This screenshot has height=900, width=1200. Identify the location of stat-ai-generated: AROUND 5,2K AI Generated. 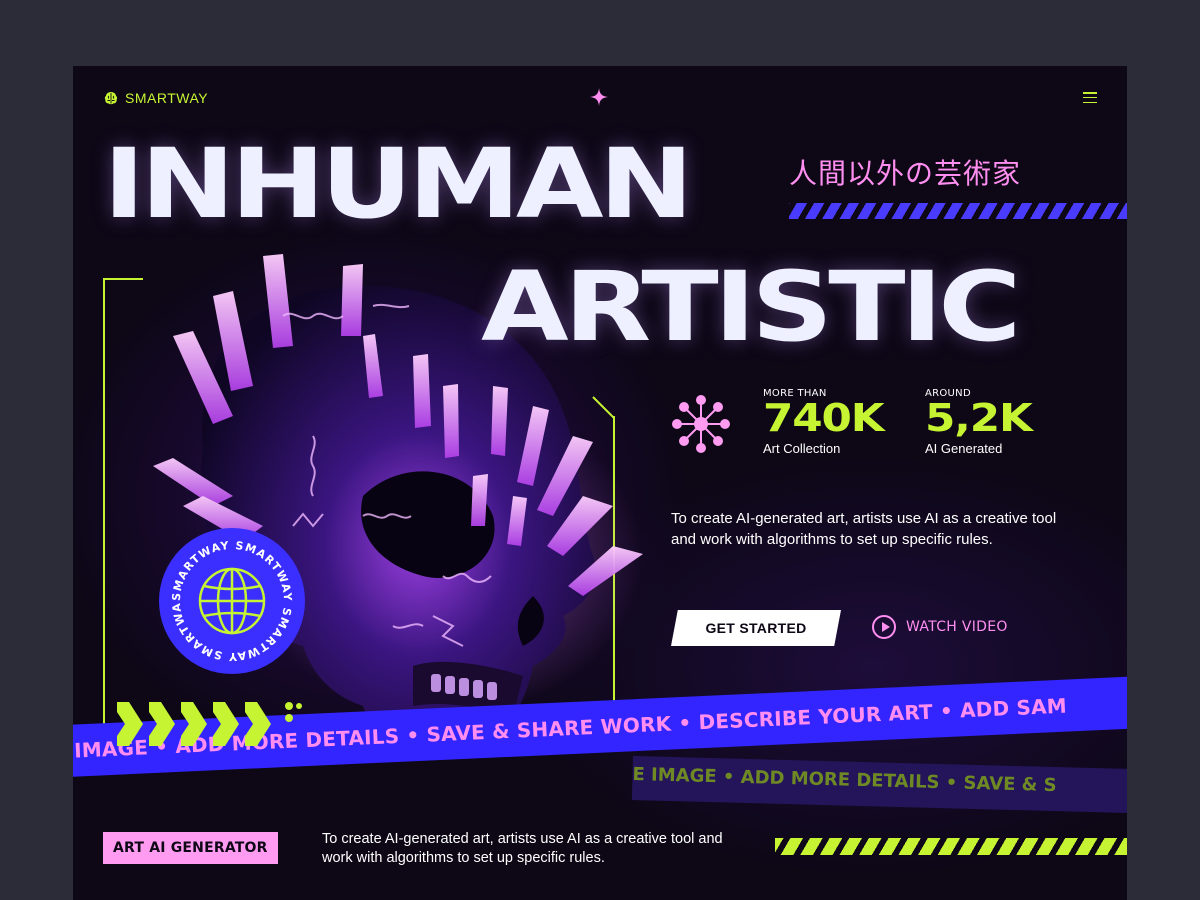
(979, 422).